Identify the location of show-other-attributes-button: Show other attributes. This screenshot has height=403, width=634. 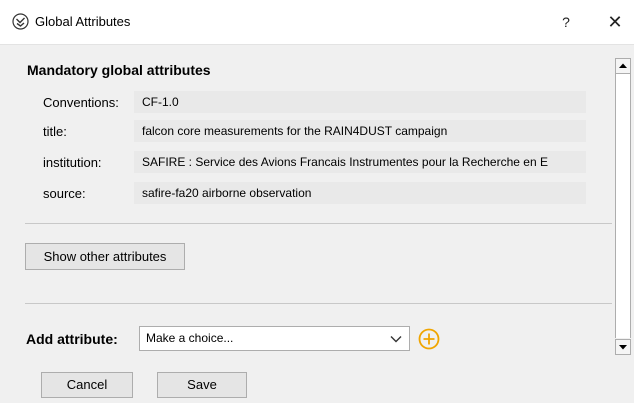
(105, 256).